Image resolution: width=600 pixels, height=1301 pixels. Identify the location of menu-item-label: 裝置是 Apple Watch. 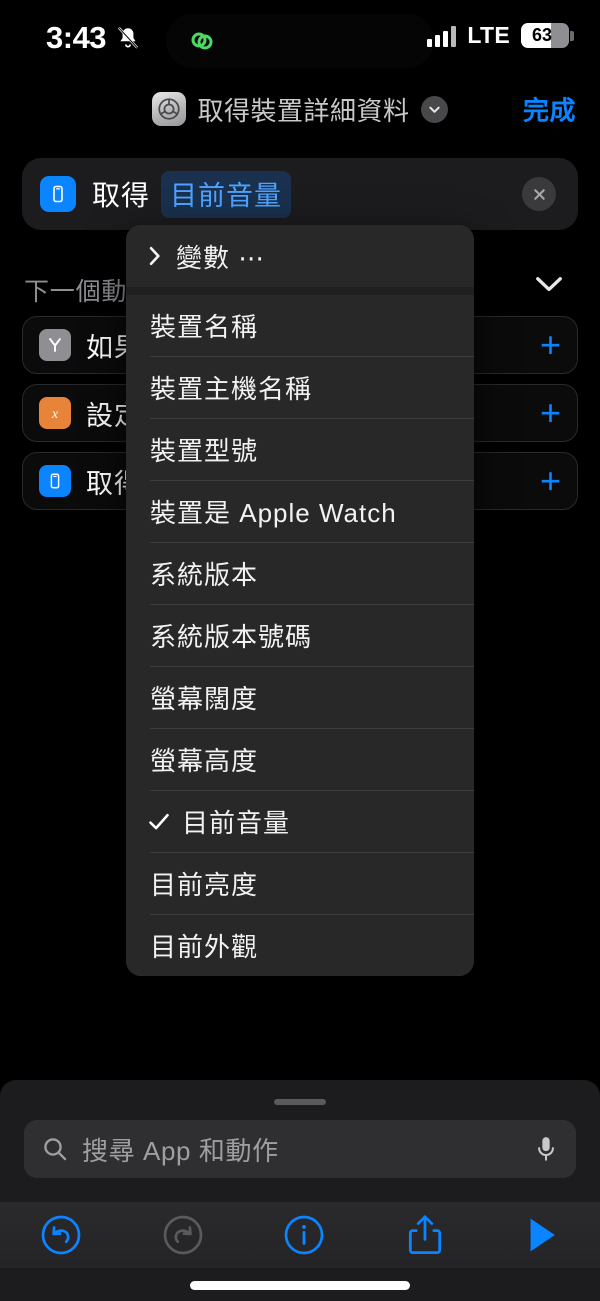
(273, 513).